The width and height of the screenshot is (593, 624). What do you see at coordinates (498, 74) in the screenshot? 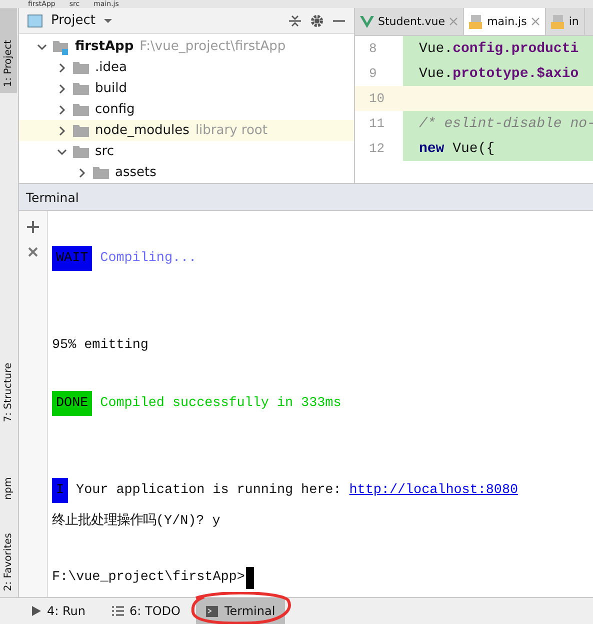
I see `code-text: Vue.prototype.$axio` at bounding box center [498, 74].